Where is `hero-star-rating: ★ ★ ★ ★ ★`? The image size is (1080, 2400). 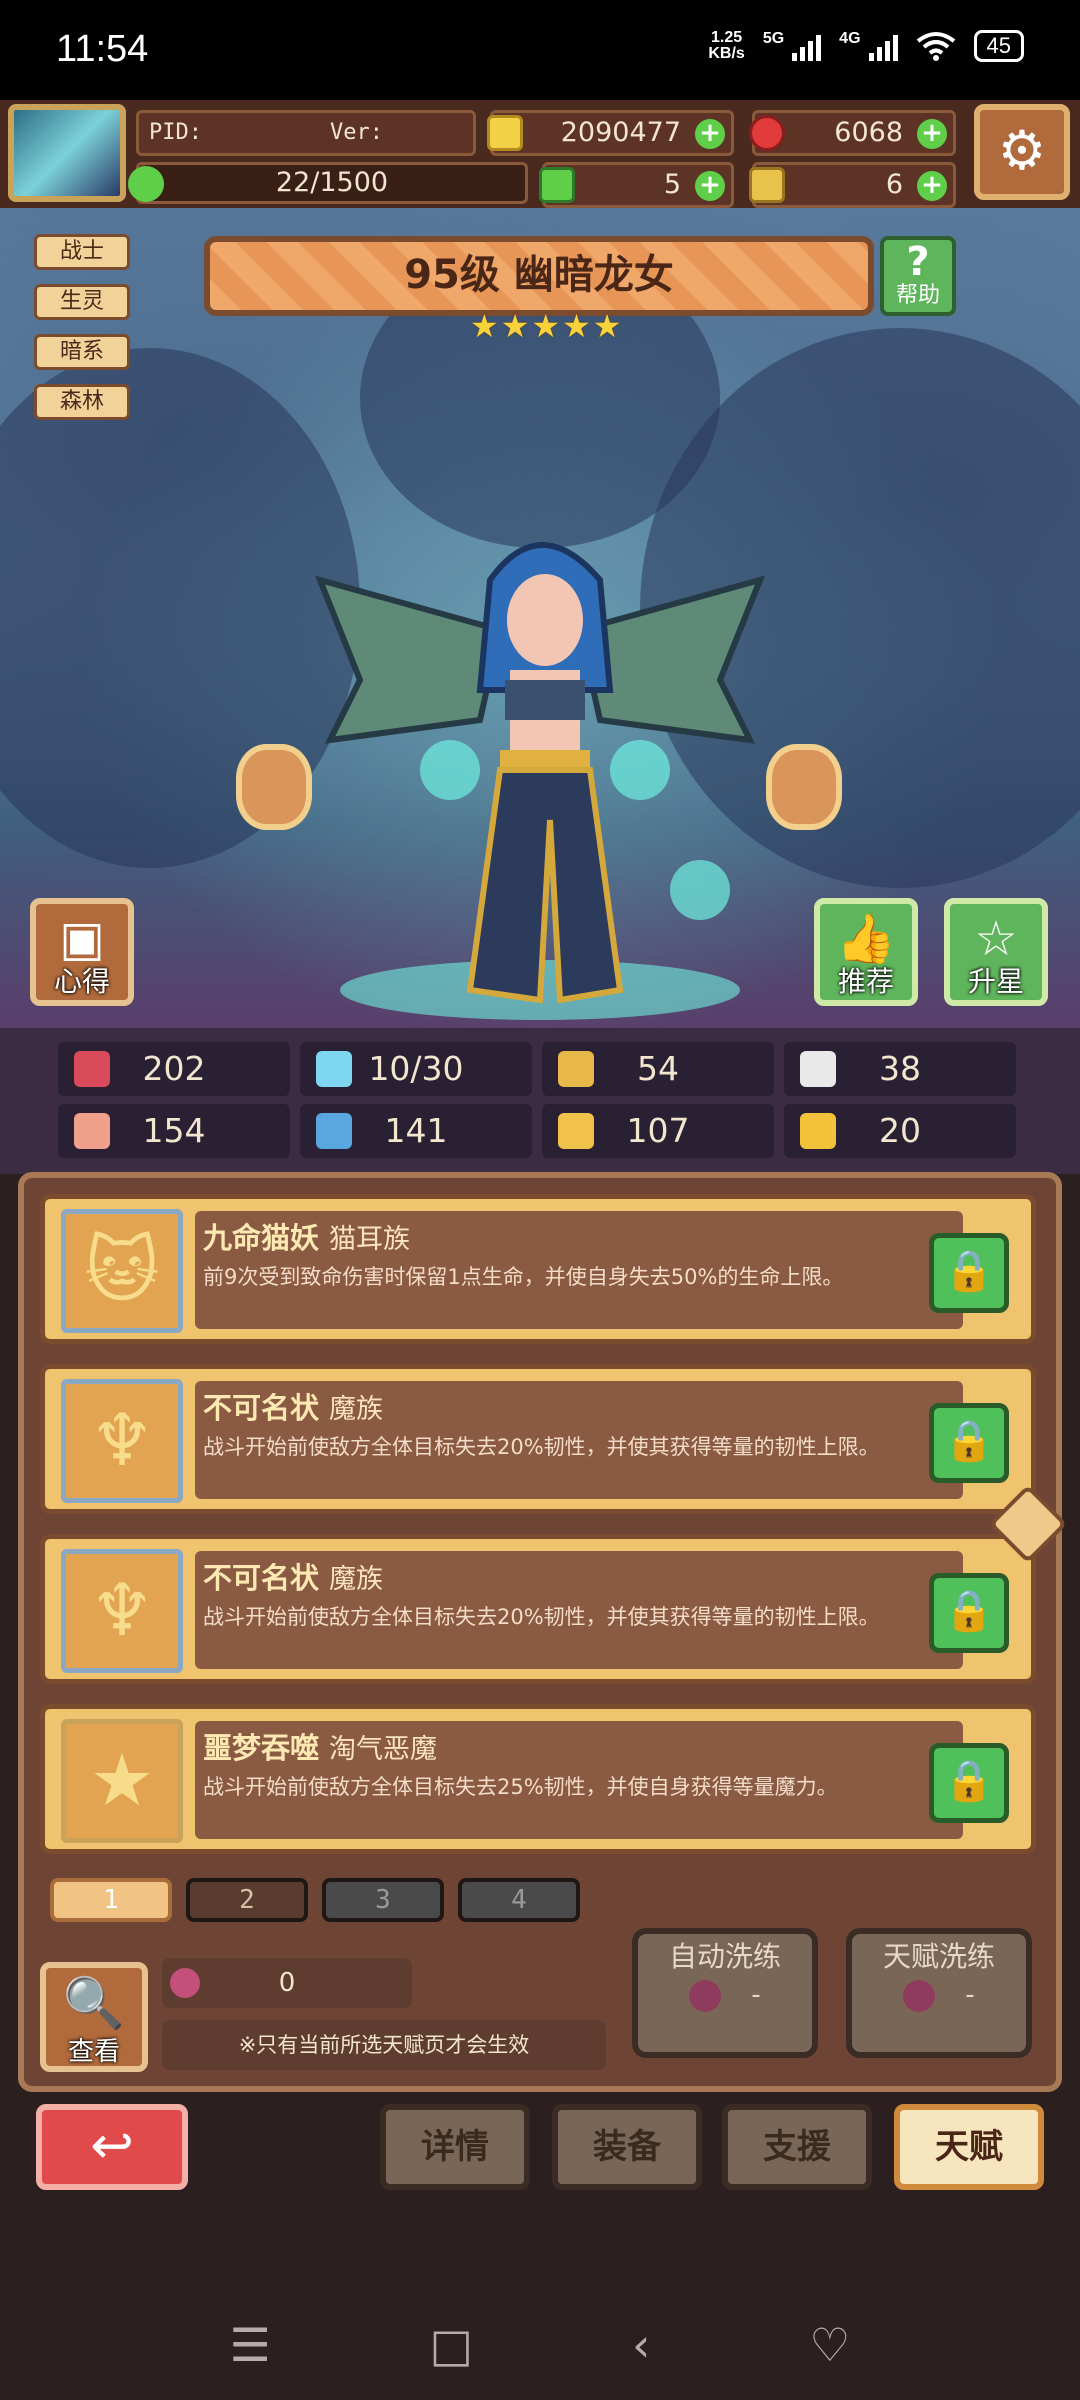
hero-star-rating: ★ ★ ★ ★ ★ is located at coordinates (545, 326).